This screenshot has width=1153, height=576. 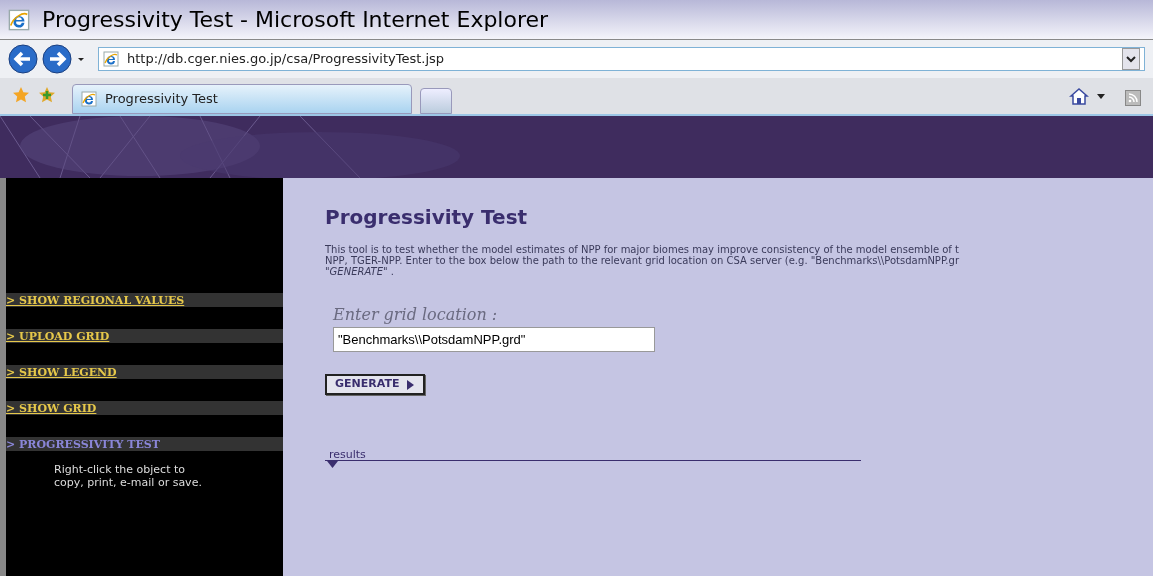 I want to click on grid-location-field: "Benchmarks\\PotsdamNPP.grd", so click(x=494, y=339).